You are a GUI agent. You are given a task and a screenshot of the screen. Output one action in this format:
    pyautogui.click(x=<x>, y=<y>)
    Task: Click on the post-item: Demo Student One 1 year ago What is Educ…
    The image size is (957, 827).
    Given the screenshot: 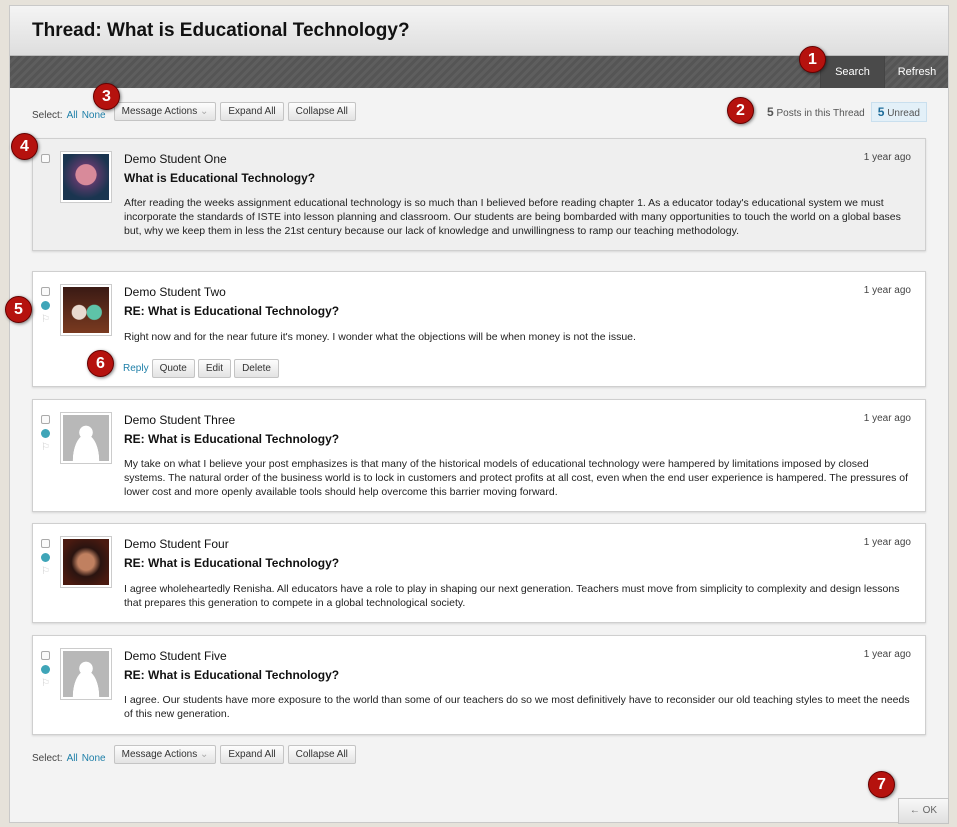 What is the action you would take?
    pyautogui.click(x=479, y=194)
    